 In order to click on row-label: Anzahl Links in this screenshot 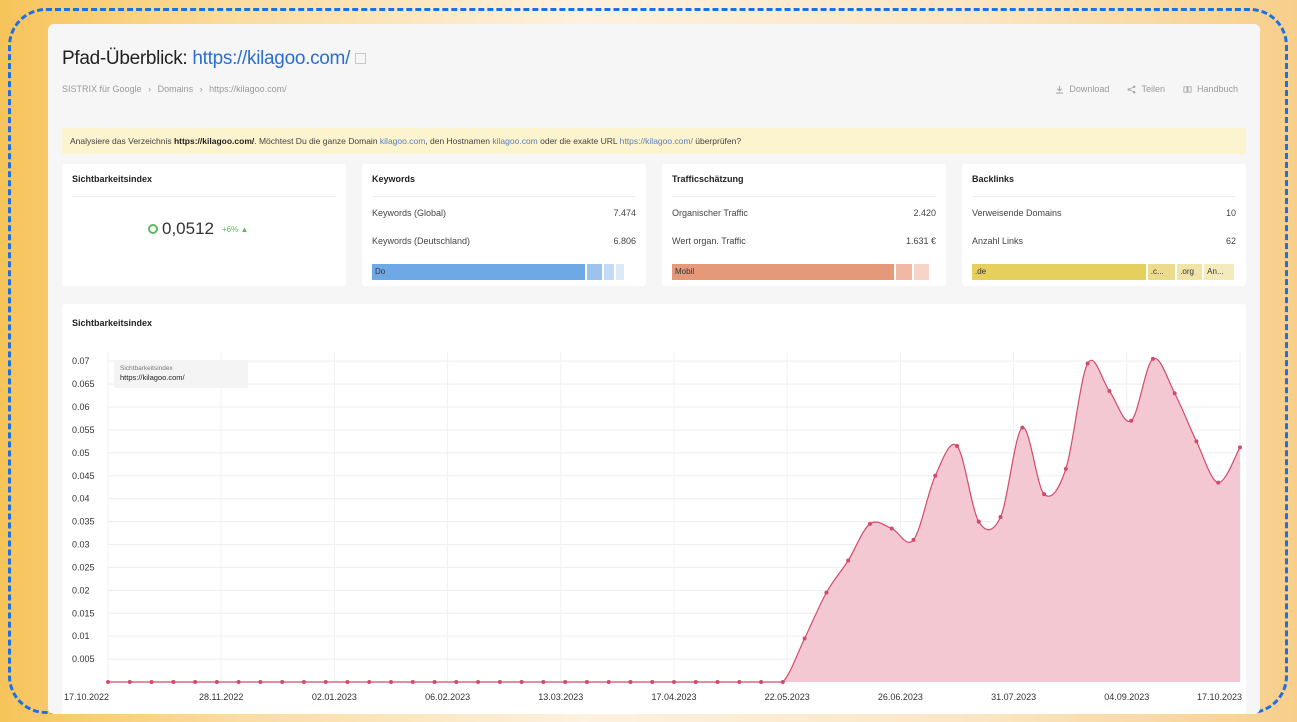, I will do `click(998, 241)`.